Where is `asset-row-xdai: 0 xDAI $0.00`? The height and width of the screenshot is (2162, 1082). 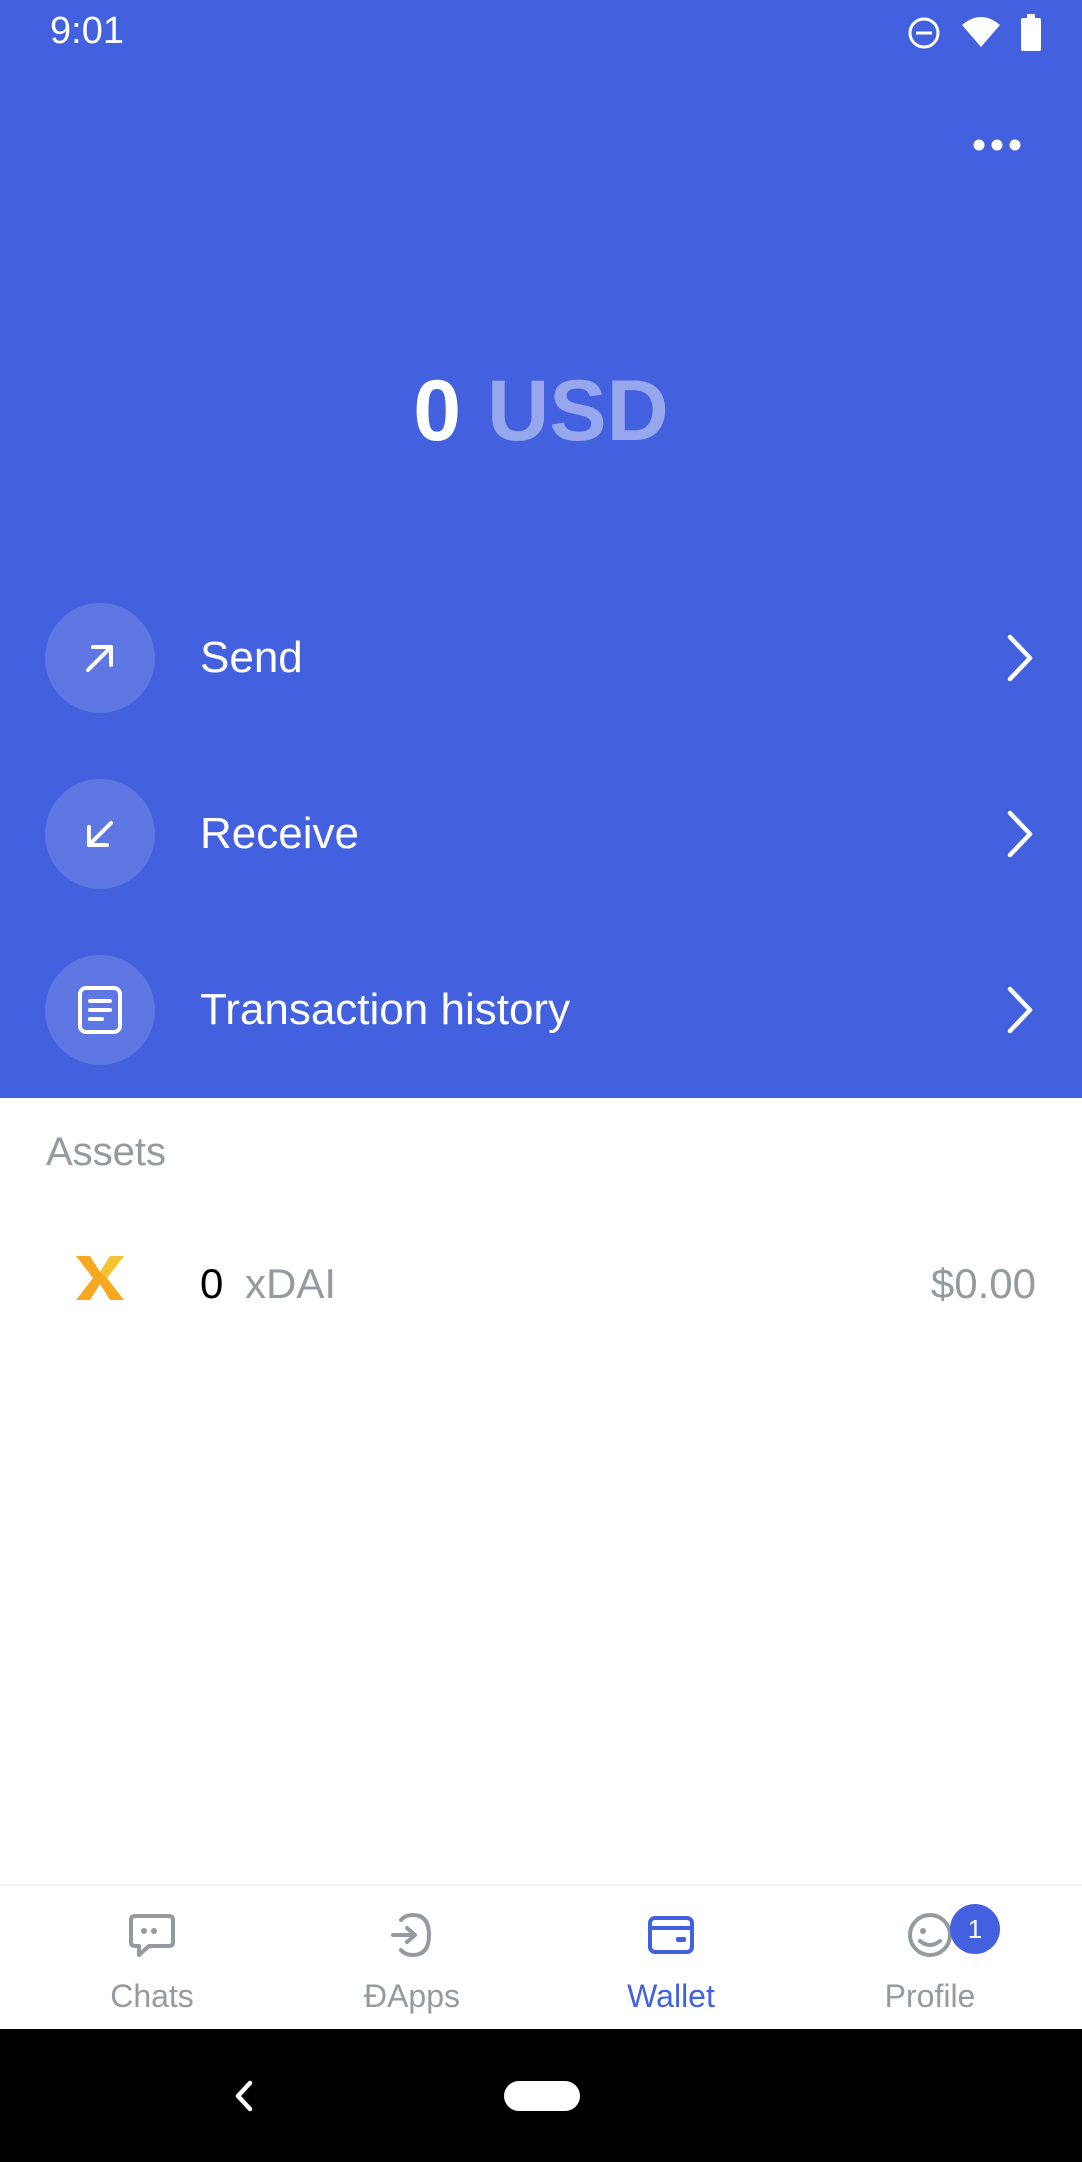 asset-row-xdai: 0 xDAI $0.00 is located at coordinates (541, 1285).